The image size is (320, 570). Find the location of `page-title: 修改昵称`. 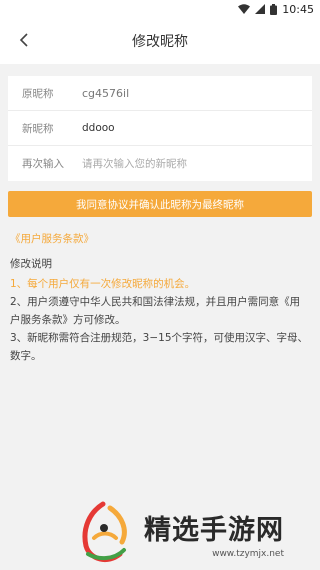

page-title: 修改昵称 is located at coordinates (160, 42).